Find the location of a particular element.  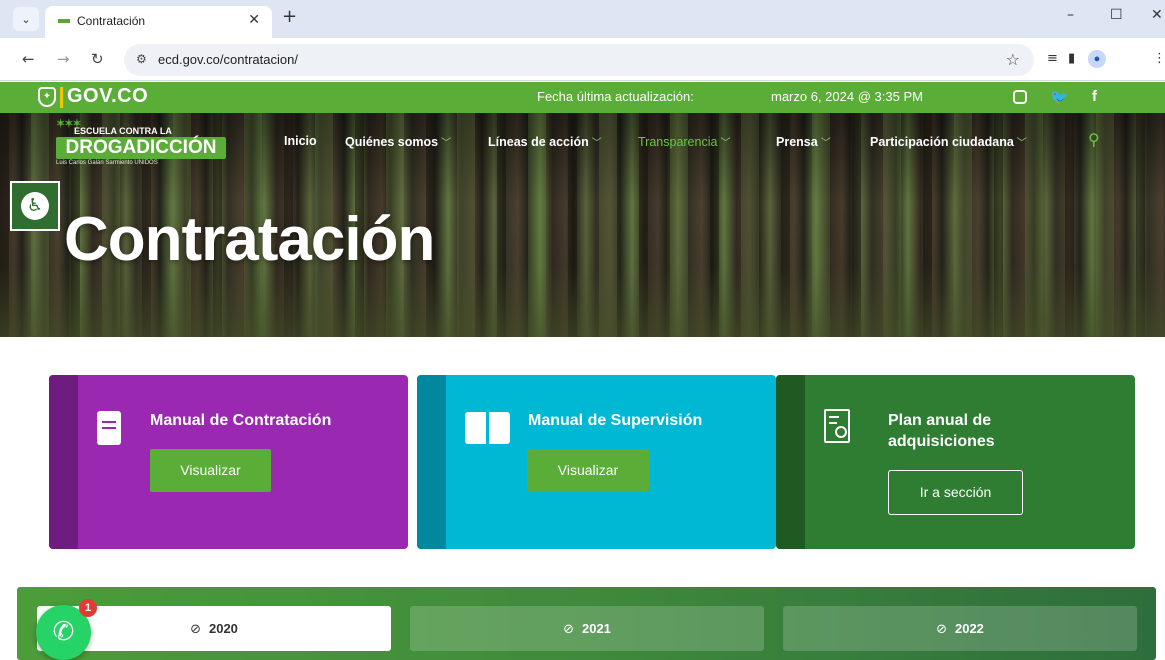

card-title-line: Plan anual de is located at coordinates (940, 420).